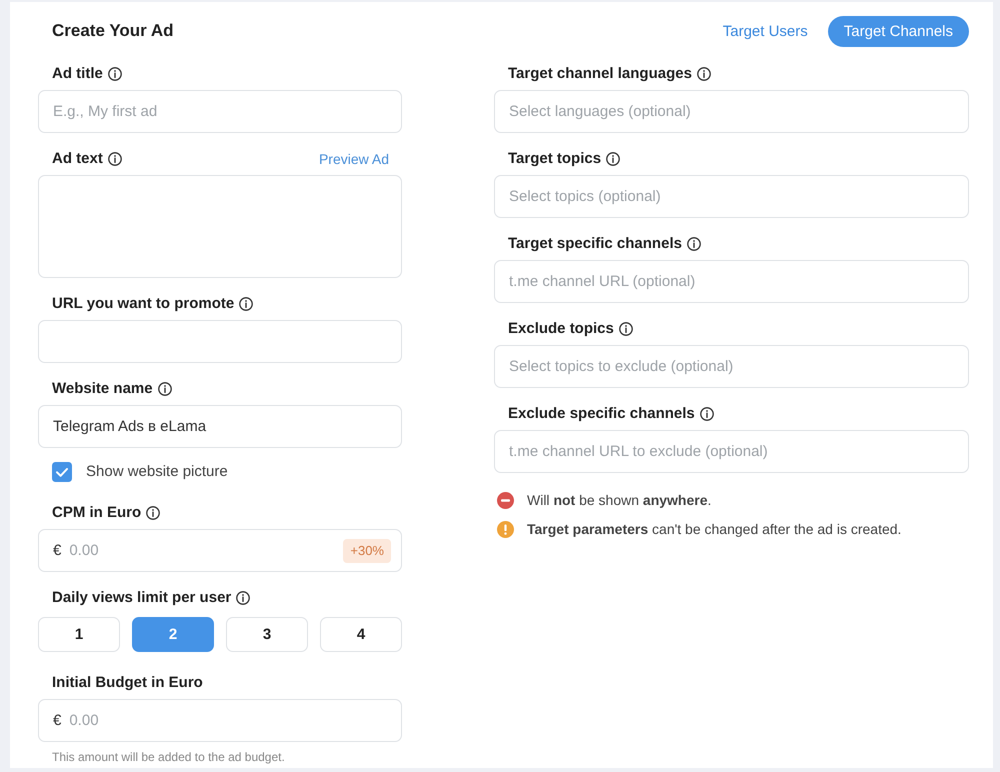 Image resolution: width=1000 pixels, height=772 pixels. What do you see at coordinates (97, 513) in the screenshot?
I see `field-label: CPM in Euro` at bounding box center [97, 513].